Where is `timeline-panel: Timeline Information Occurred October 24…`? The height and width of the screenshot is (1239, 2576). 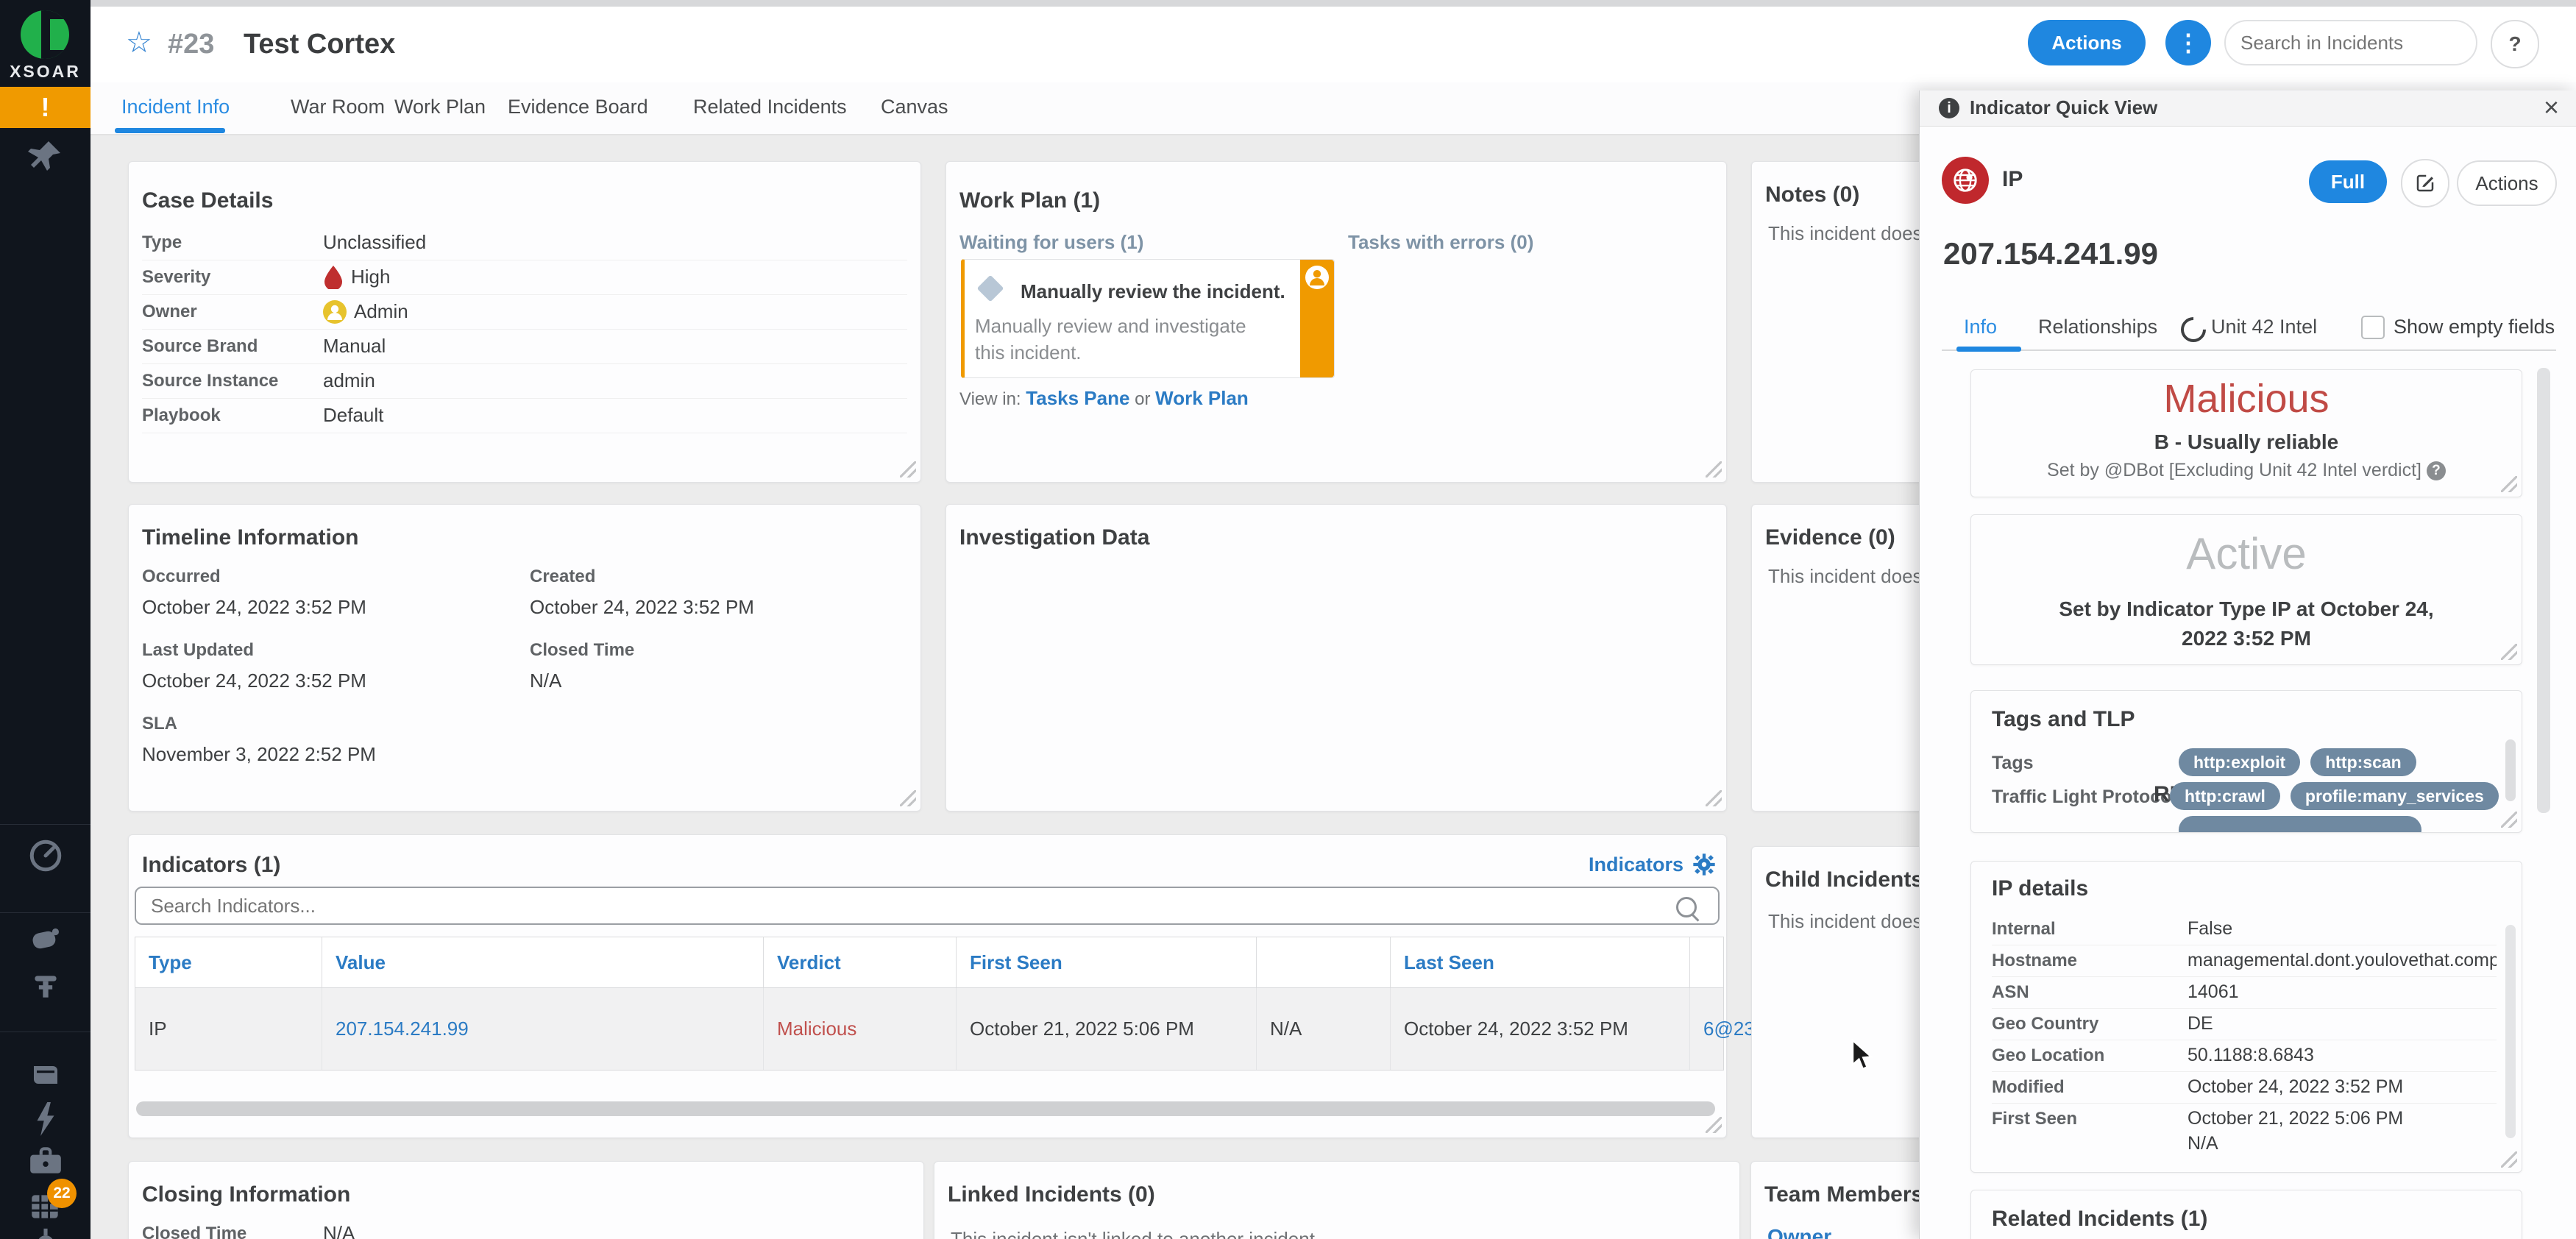 timeline-panel: Timeline Information Occurred October 24… is located at coordinates (524, 658).